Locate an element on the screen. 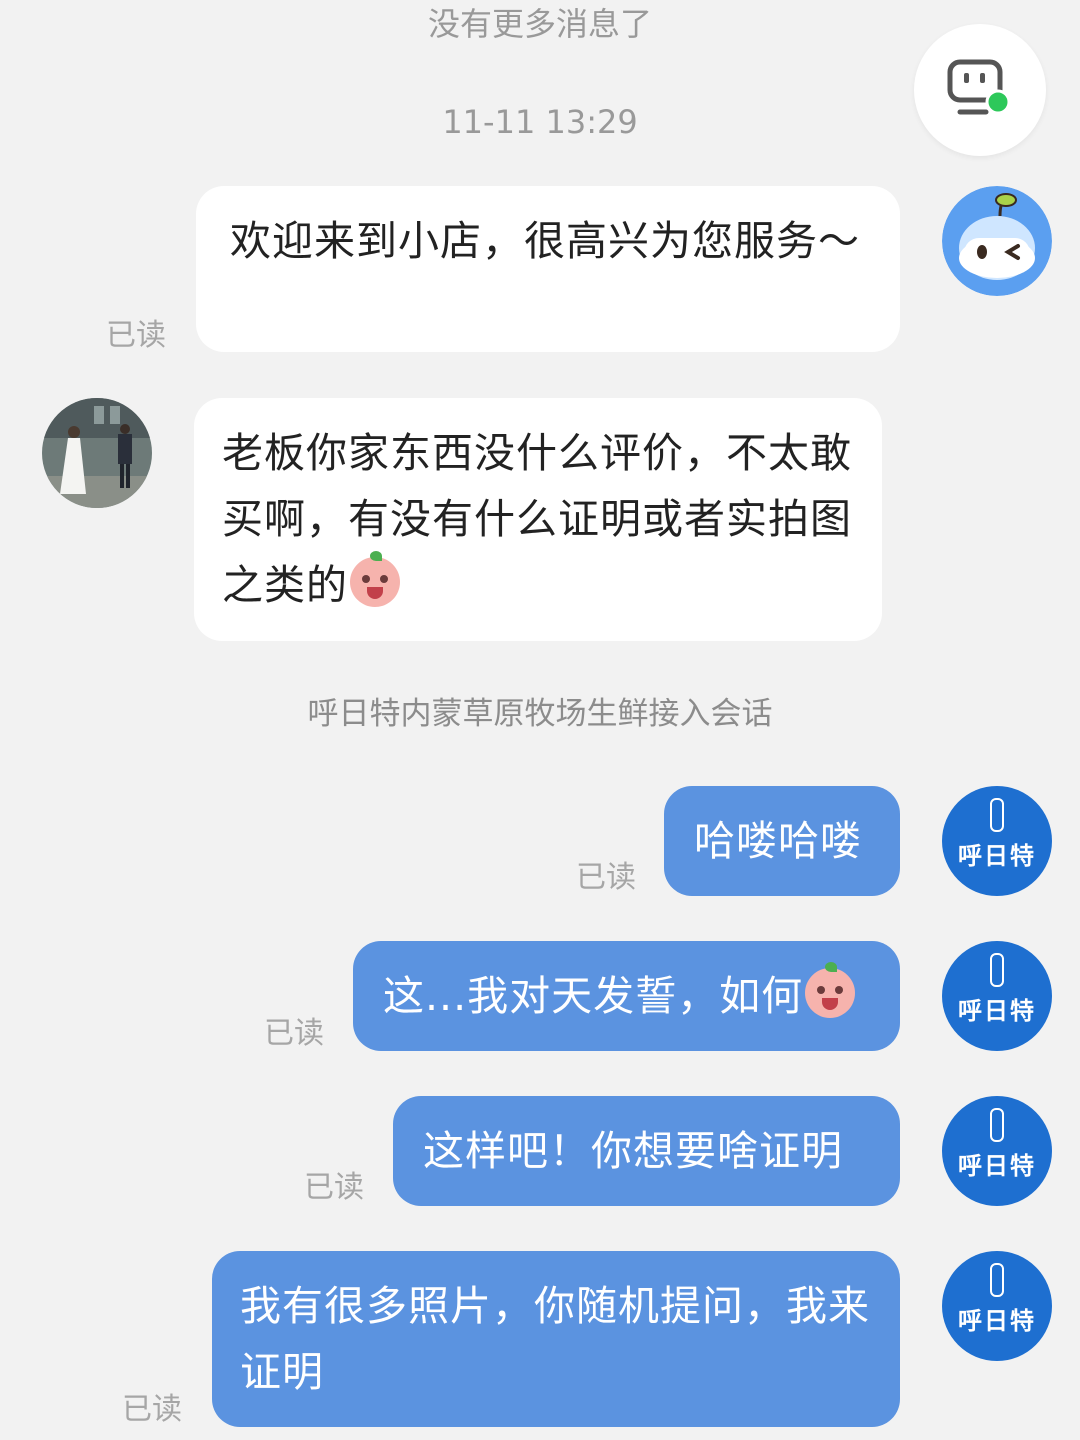  message-text: 这样吧！你想要啥证明 is located at coordinates (633, 1151).